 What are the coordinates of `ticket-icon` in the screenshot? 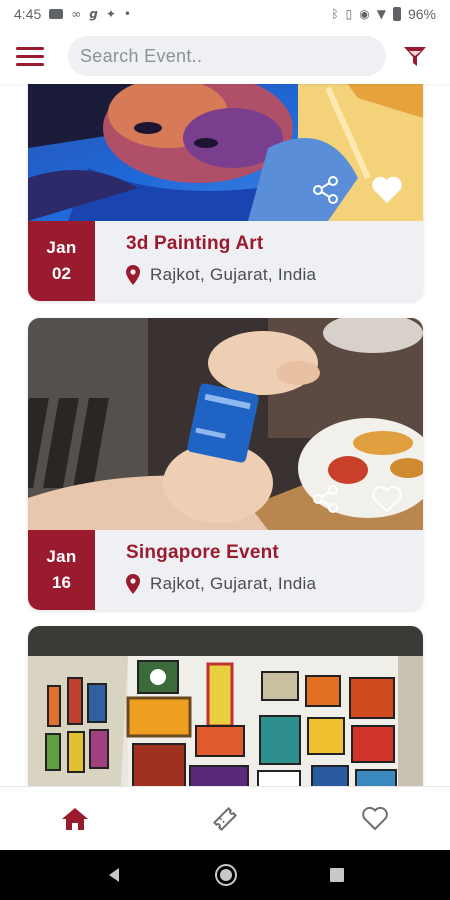 It's located at (225, 818).